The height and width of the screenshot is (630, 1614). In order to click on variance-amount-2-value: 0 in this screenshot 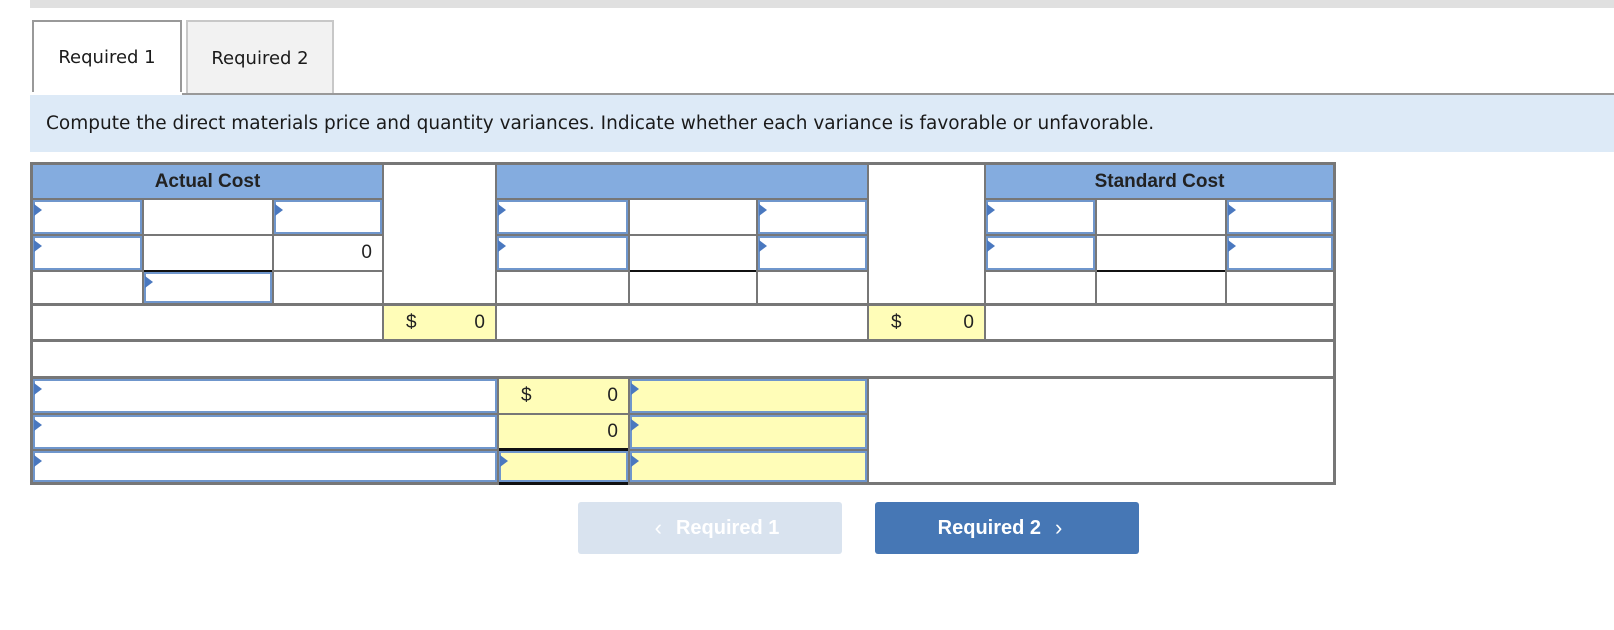, I will do `click(612, 431)`.